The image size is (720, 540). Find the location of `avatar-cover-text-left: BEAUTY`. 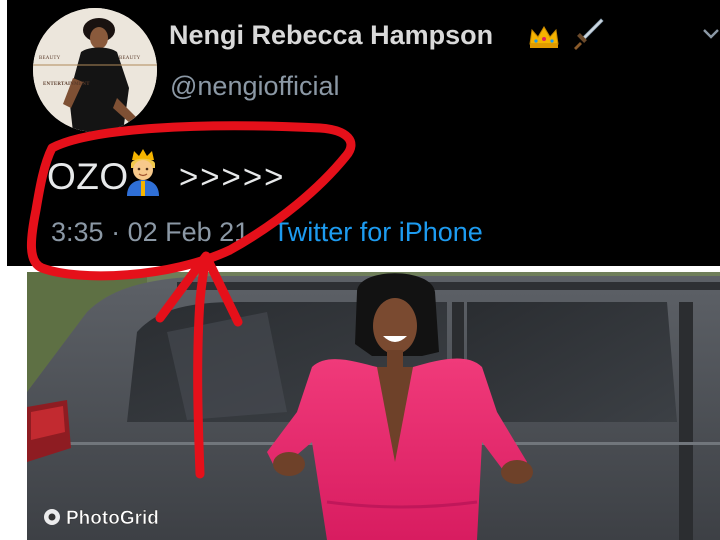

avatar-cover-text-left: BEAUTY is located at coordinates (50, 58).